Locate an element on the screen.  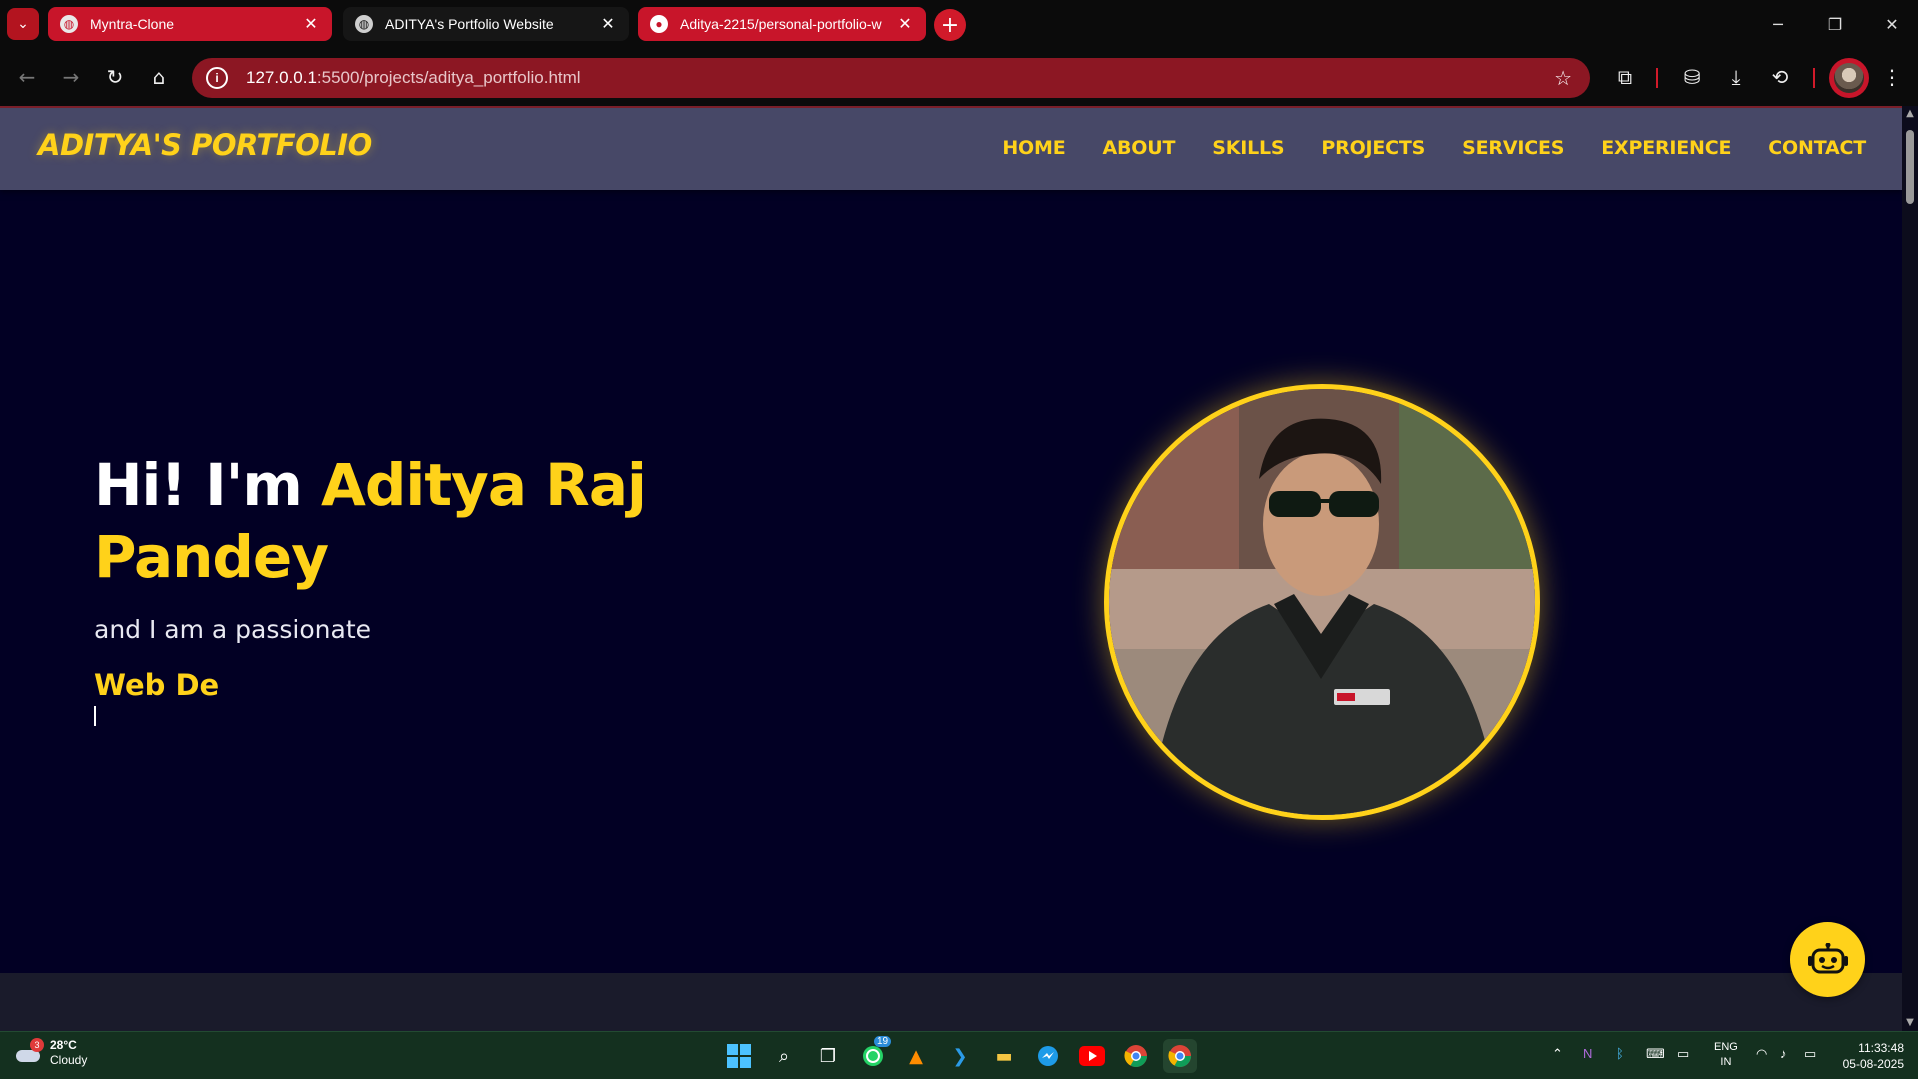
back-arrow-icon: ← is located at coordinates (27, 77).